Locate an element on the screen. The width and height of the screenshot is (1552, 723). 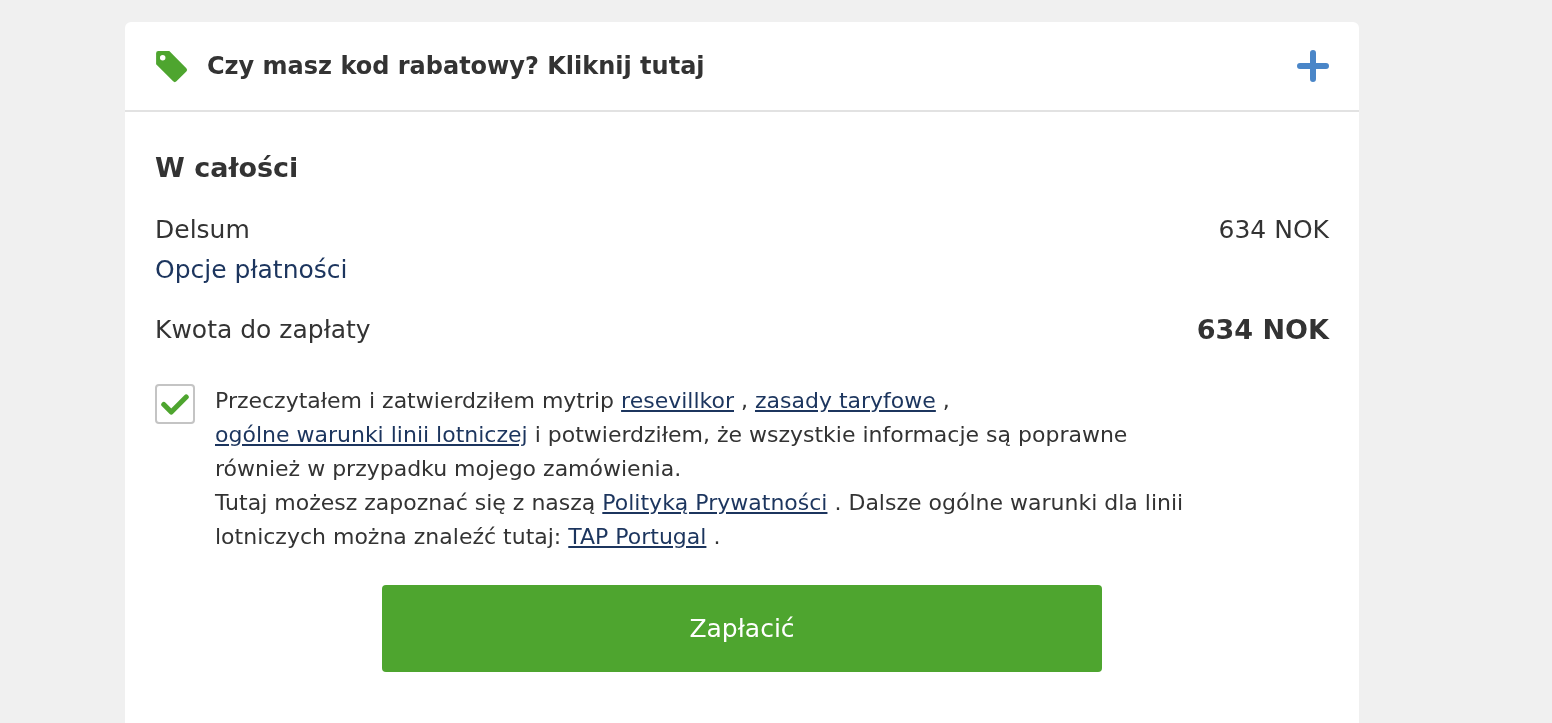
text-link: TAP Portugal is located at coordinates (637, 536).